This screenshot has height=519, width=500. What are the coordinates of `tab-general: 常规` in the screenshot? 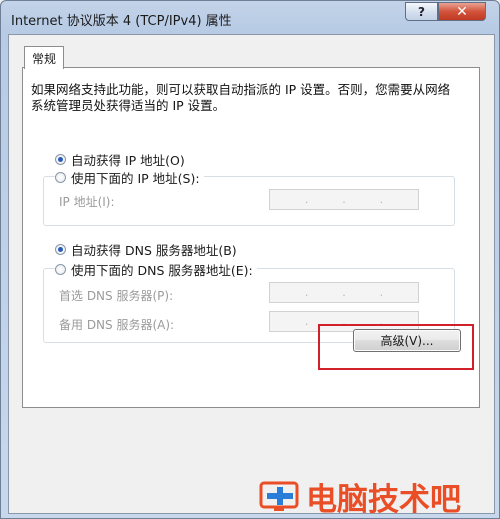 It's located at (44, 57).